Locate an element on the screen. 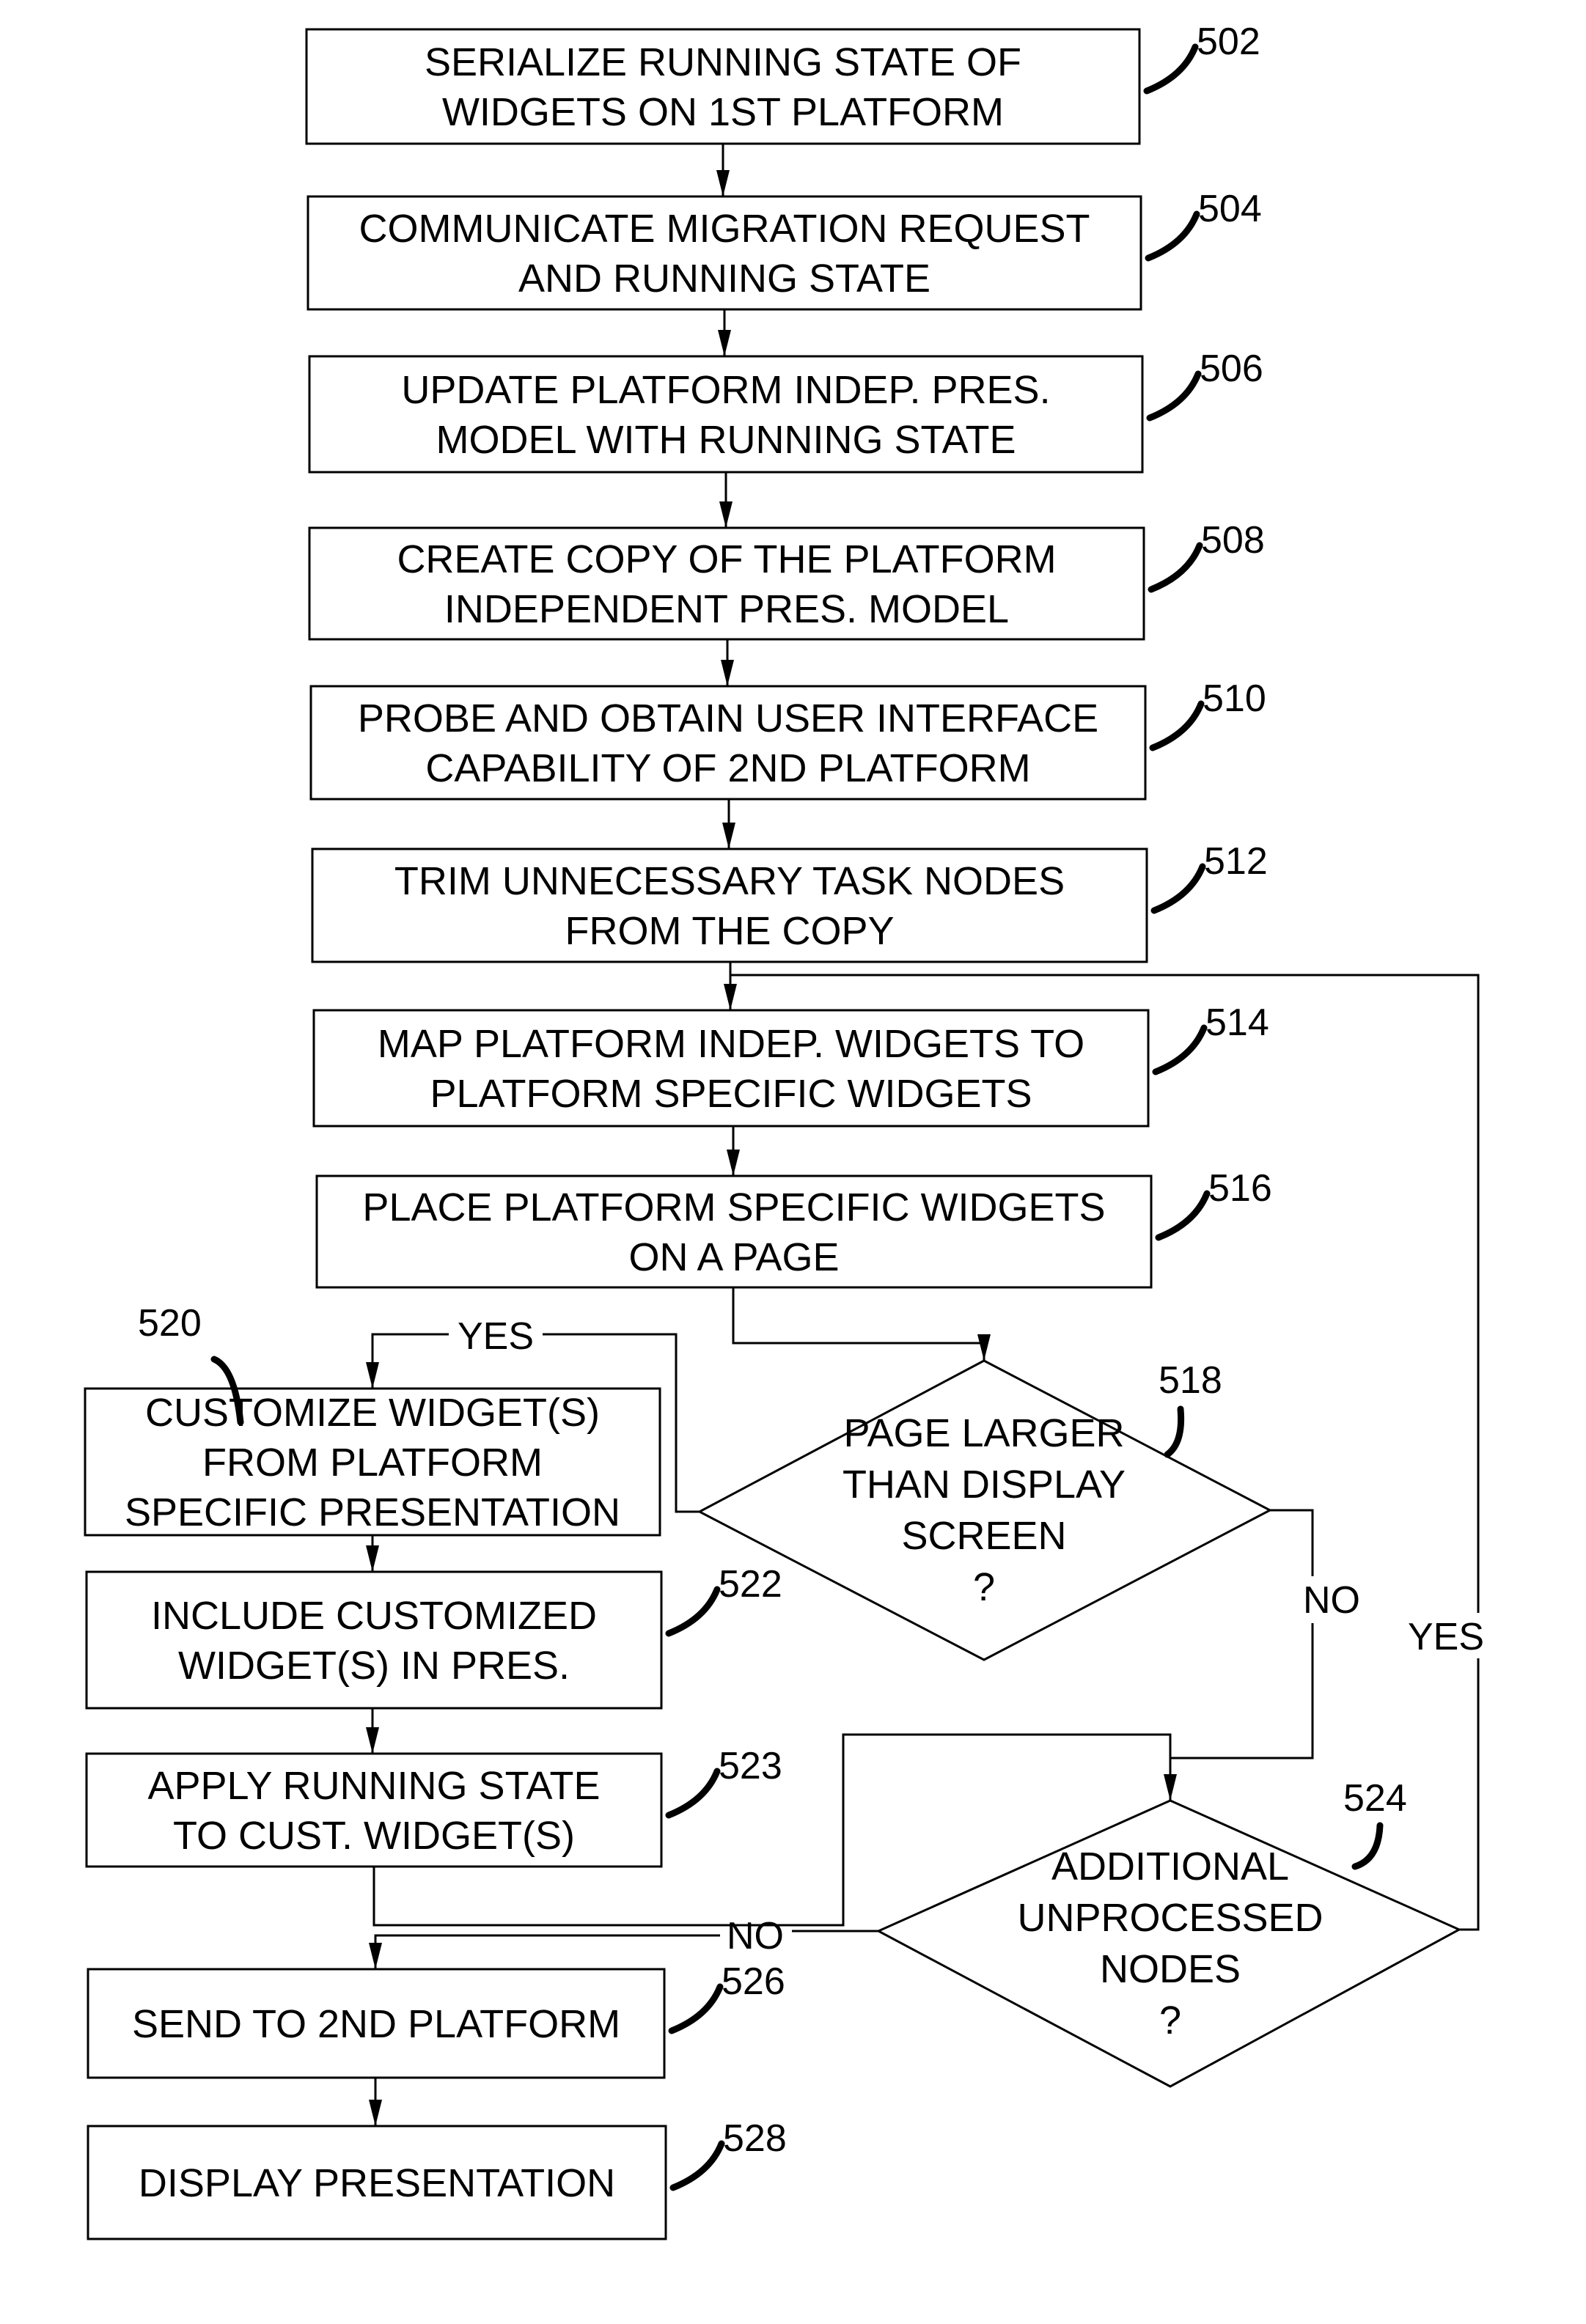 This screenshot has height=2324, width=1586. step-text: WIDGETS ON 1ST PLATFORM is located at coordinates (723, 112).